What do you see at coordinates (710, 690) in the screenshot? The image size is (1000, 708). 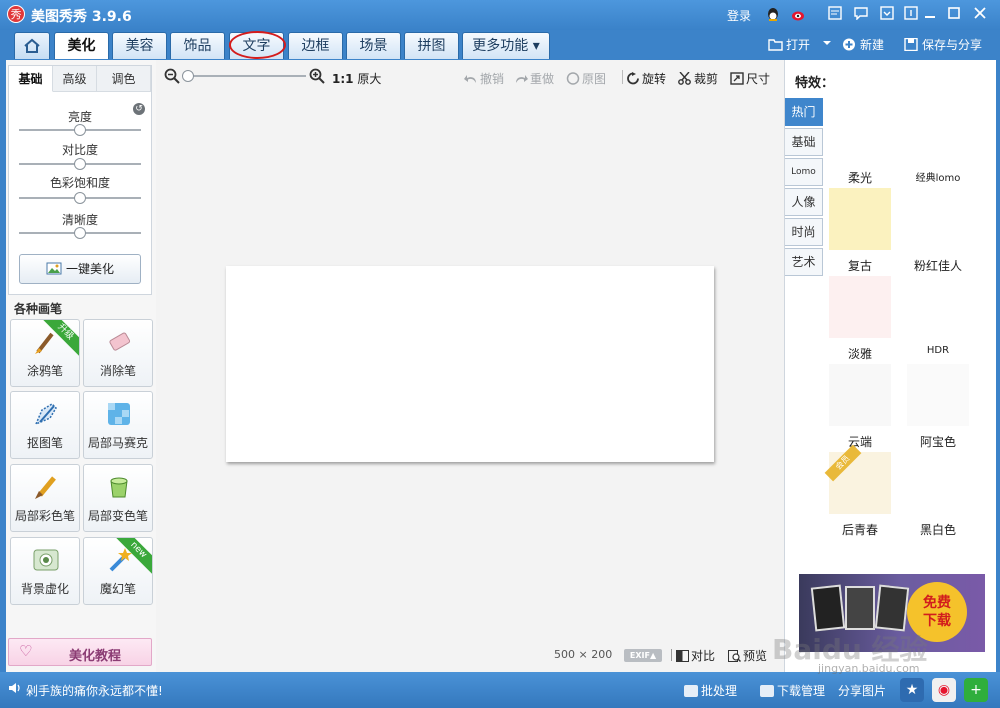 I see `batch-process-button: 批处理` at bounding box center [710, 690].